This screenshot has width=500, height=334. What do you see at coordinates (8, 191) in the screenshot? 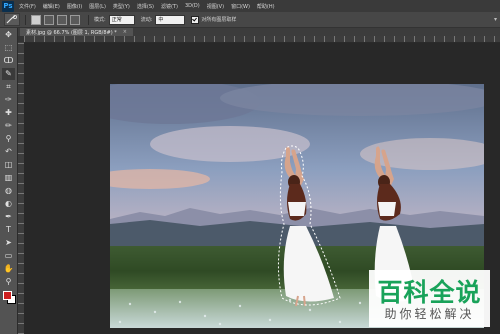
I see `blur-icon: ◍` at bounding box center [8, 191].